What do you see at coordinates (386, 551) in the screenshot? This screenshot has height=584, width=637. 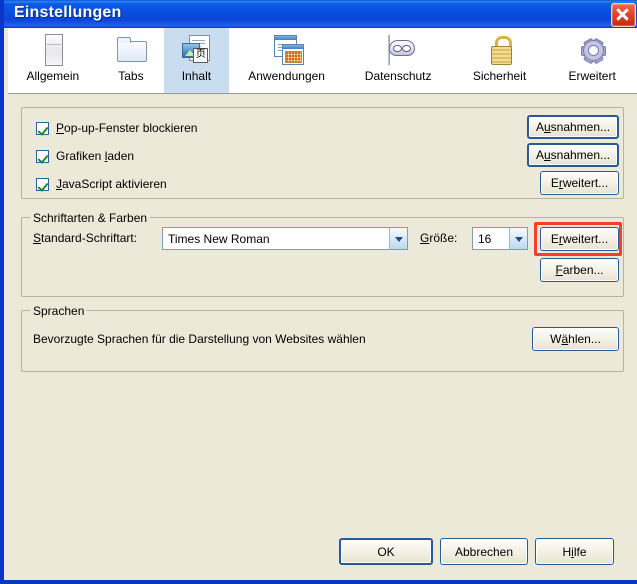 I see `ok-button: OK` at bounding box center [386, 551].